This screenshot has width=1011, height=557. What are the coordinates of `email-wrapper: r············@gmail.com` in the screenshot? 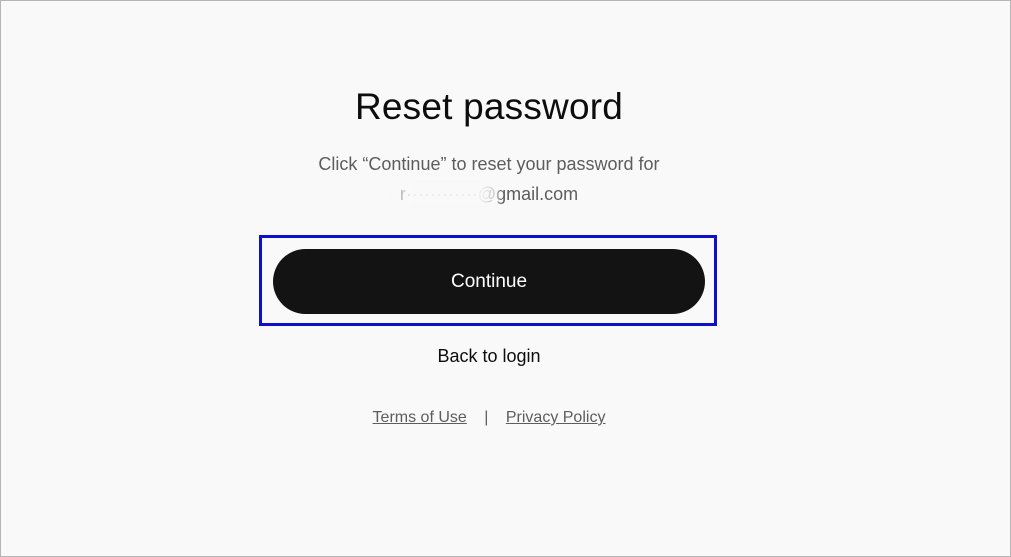 It's located at (486, 194).